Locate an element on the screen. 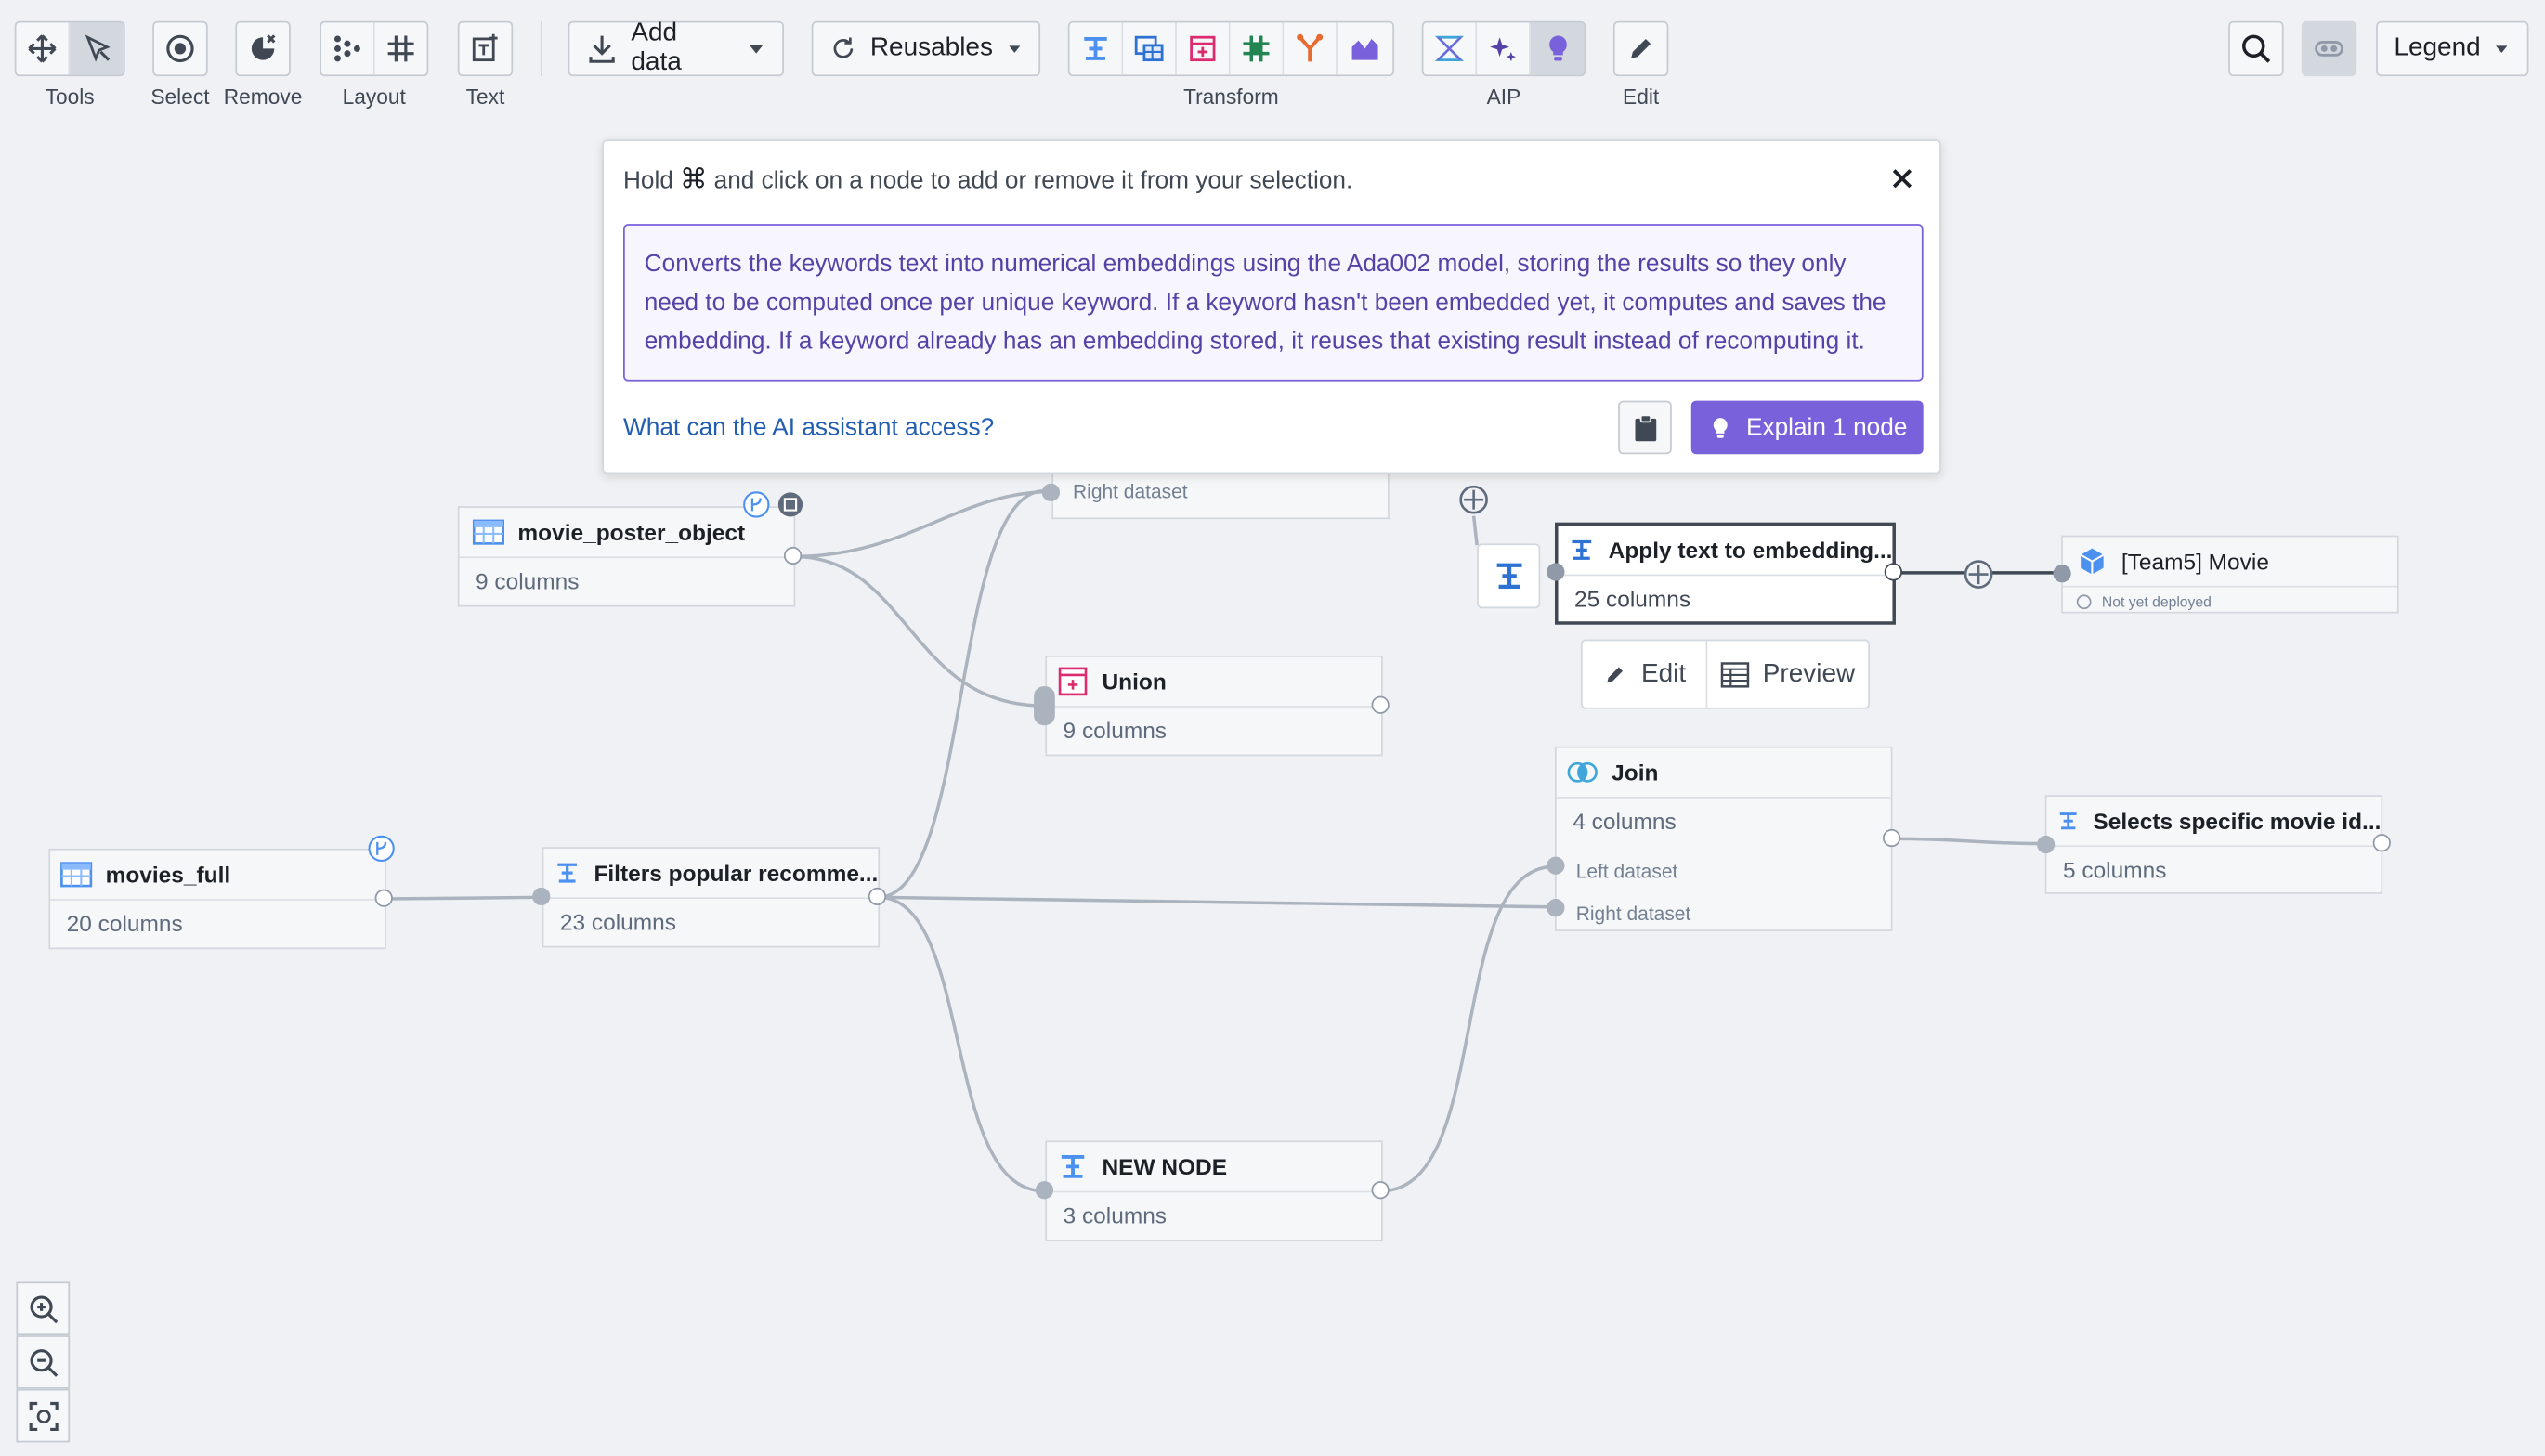 The width and height of the screenshot is (2545, 1456). object-cube-icon is located at coordinates (2092, 561).